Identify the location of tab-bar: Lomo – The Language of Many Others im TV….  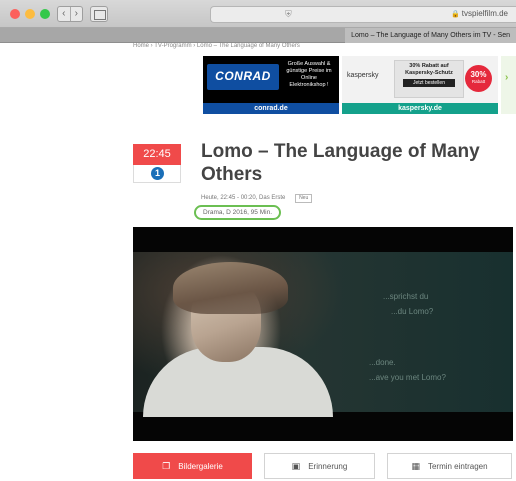
(258, 35).